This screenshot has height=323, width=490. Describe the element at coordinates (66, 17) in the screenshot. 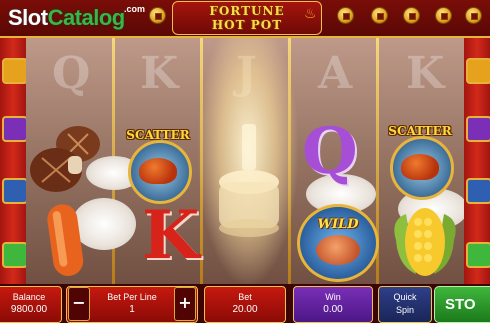

I see `slotcatalog-logo: SlotCatalog` at that location.